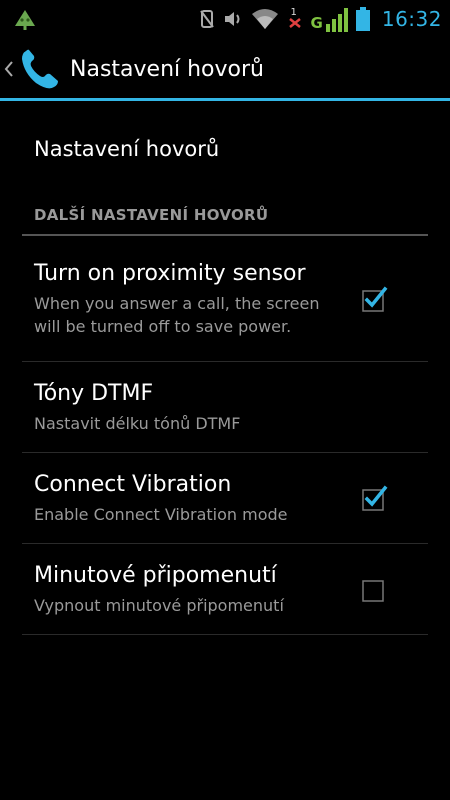 Image resolution: width=450 pixels, height=800 pixels. What do you see at coordinates (170, 273) in the screenshot?
I see `pref-title: Turn on proximity sensor` at bounding box center [170, 273].